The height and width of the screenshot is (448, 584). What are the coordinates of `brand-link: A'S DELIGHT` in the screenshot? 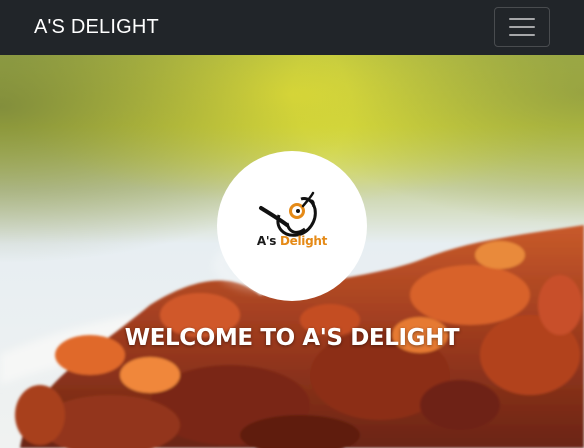 It's located at (96, 27).